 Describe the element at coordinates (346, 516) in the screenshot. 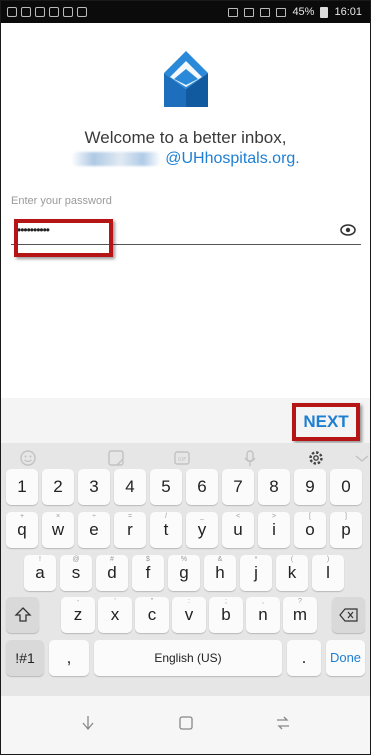

I see `key-hint: ]` at that location.